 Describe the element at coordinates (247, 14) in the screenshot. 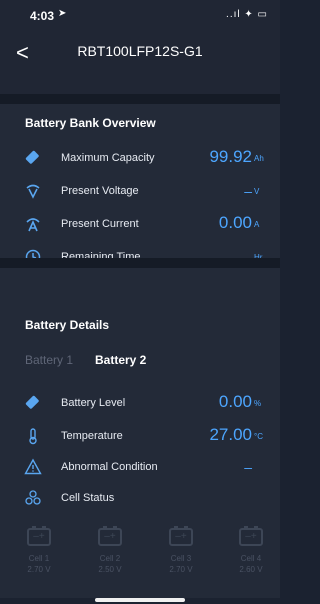

I see `signal-wifi-battery-icons: ..ıl ✦ ▭` at that location.